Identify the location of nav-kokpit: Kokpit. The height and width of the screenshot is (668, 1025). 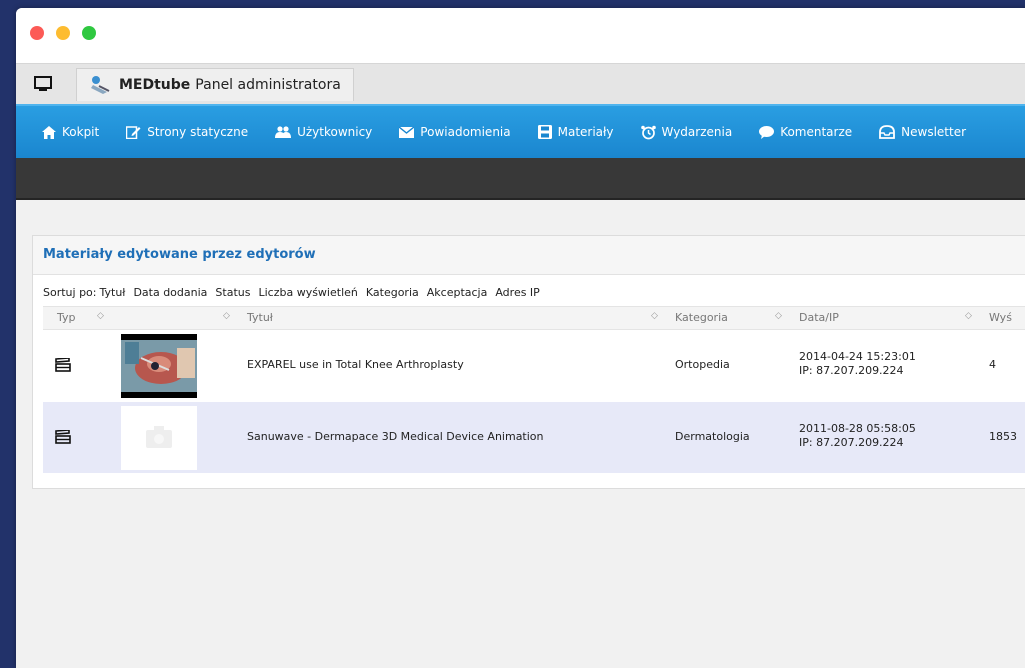
(70, 132).